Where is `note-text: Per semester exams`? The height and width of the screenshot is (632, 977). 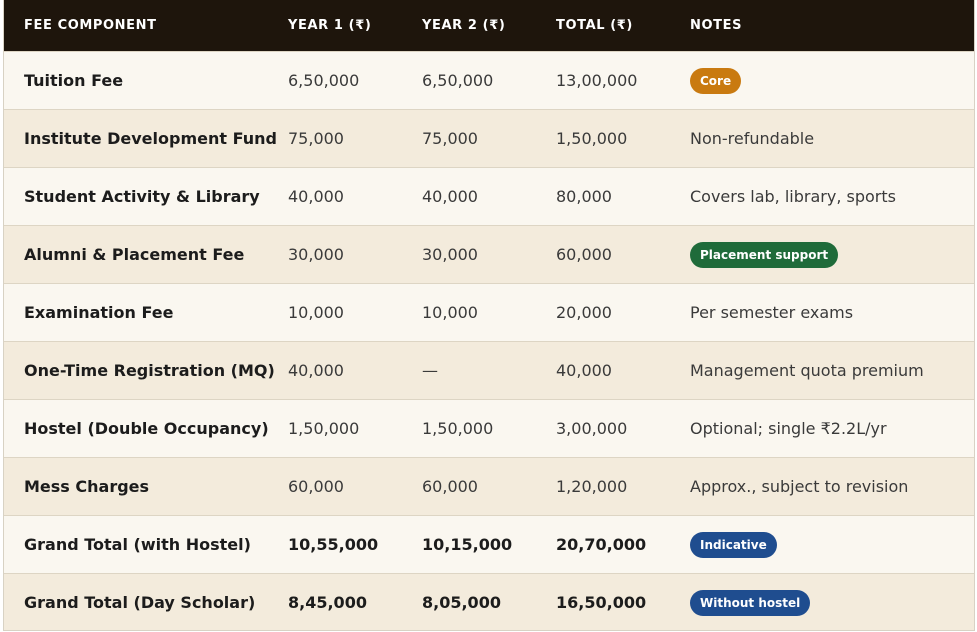 note-text: Per semester exams is located at coordinates (772, 312).